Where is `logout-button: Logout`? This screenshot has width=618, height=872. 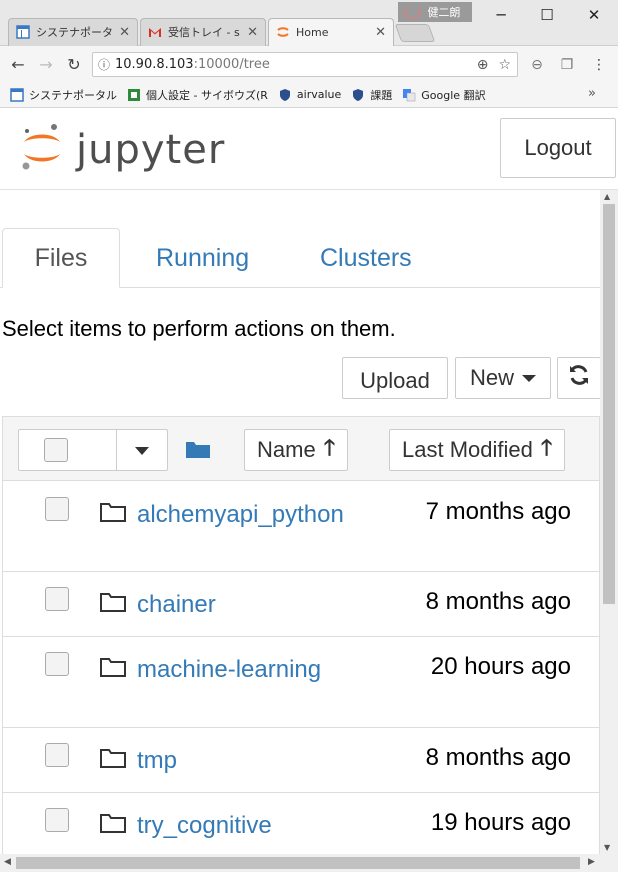 logout-button: Logout is located at coordinates (558, 148).